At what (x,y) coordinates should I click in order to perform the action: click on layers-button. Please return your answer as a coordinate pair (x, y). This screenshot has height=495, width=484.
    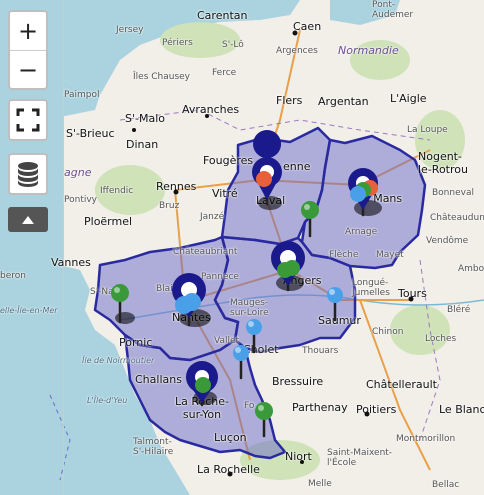
    Looking at the image, I should click on (28, 174).